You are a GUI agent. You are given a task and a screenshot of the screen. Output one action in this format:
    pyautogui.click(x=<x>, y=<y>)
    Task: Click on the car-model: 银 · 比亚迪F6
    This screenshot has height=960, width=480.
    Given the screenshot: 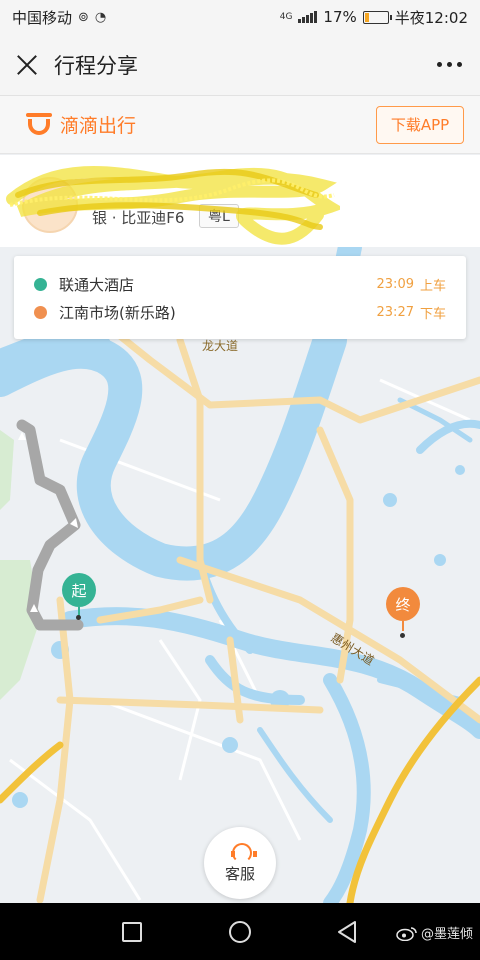 What is the action you would take?
    pyautogui.click(x=138, y=218)
    